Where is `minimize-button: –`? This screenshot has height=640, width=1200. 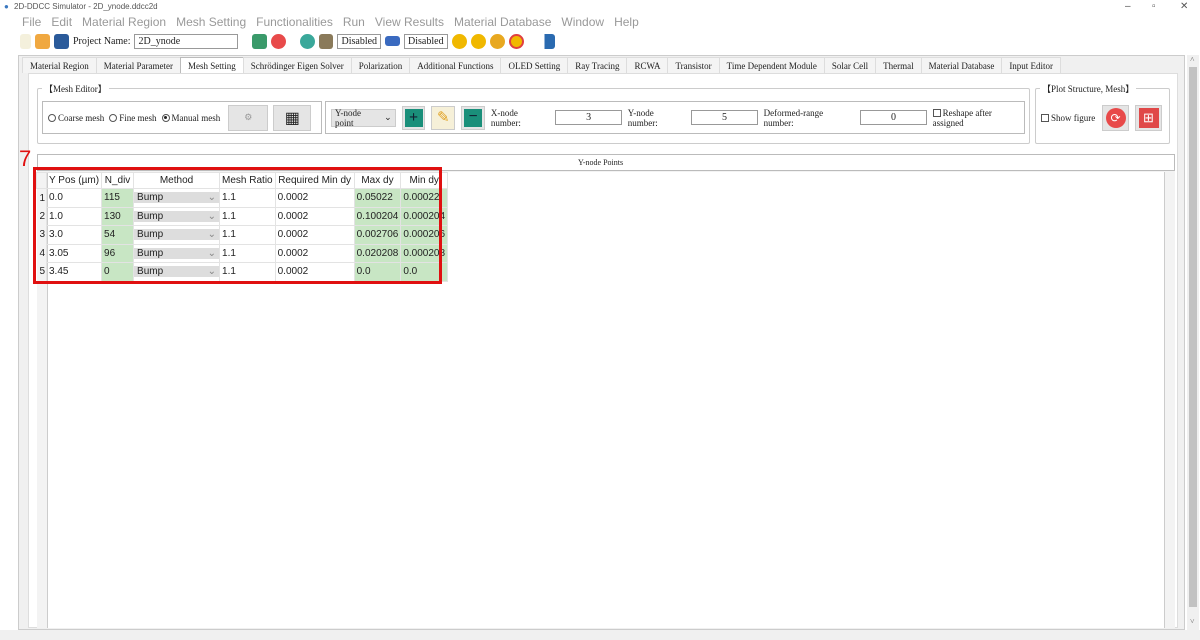
minimize-button: – is located at coordinates (1128, 6).